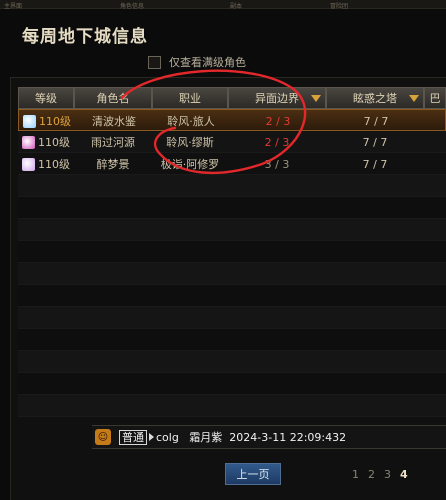  I want to click on col-class: 职业, so click(190, 98).